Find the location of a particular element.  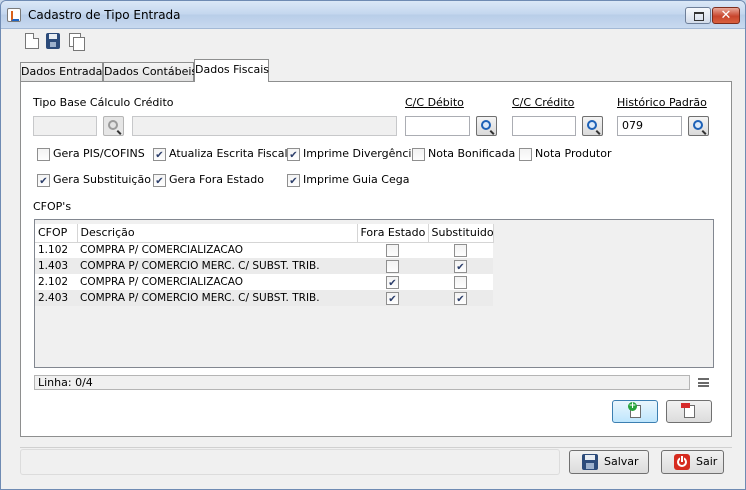

save-button: Salvar is located at coordinates (609, 462).